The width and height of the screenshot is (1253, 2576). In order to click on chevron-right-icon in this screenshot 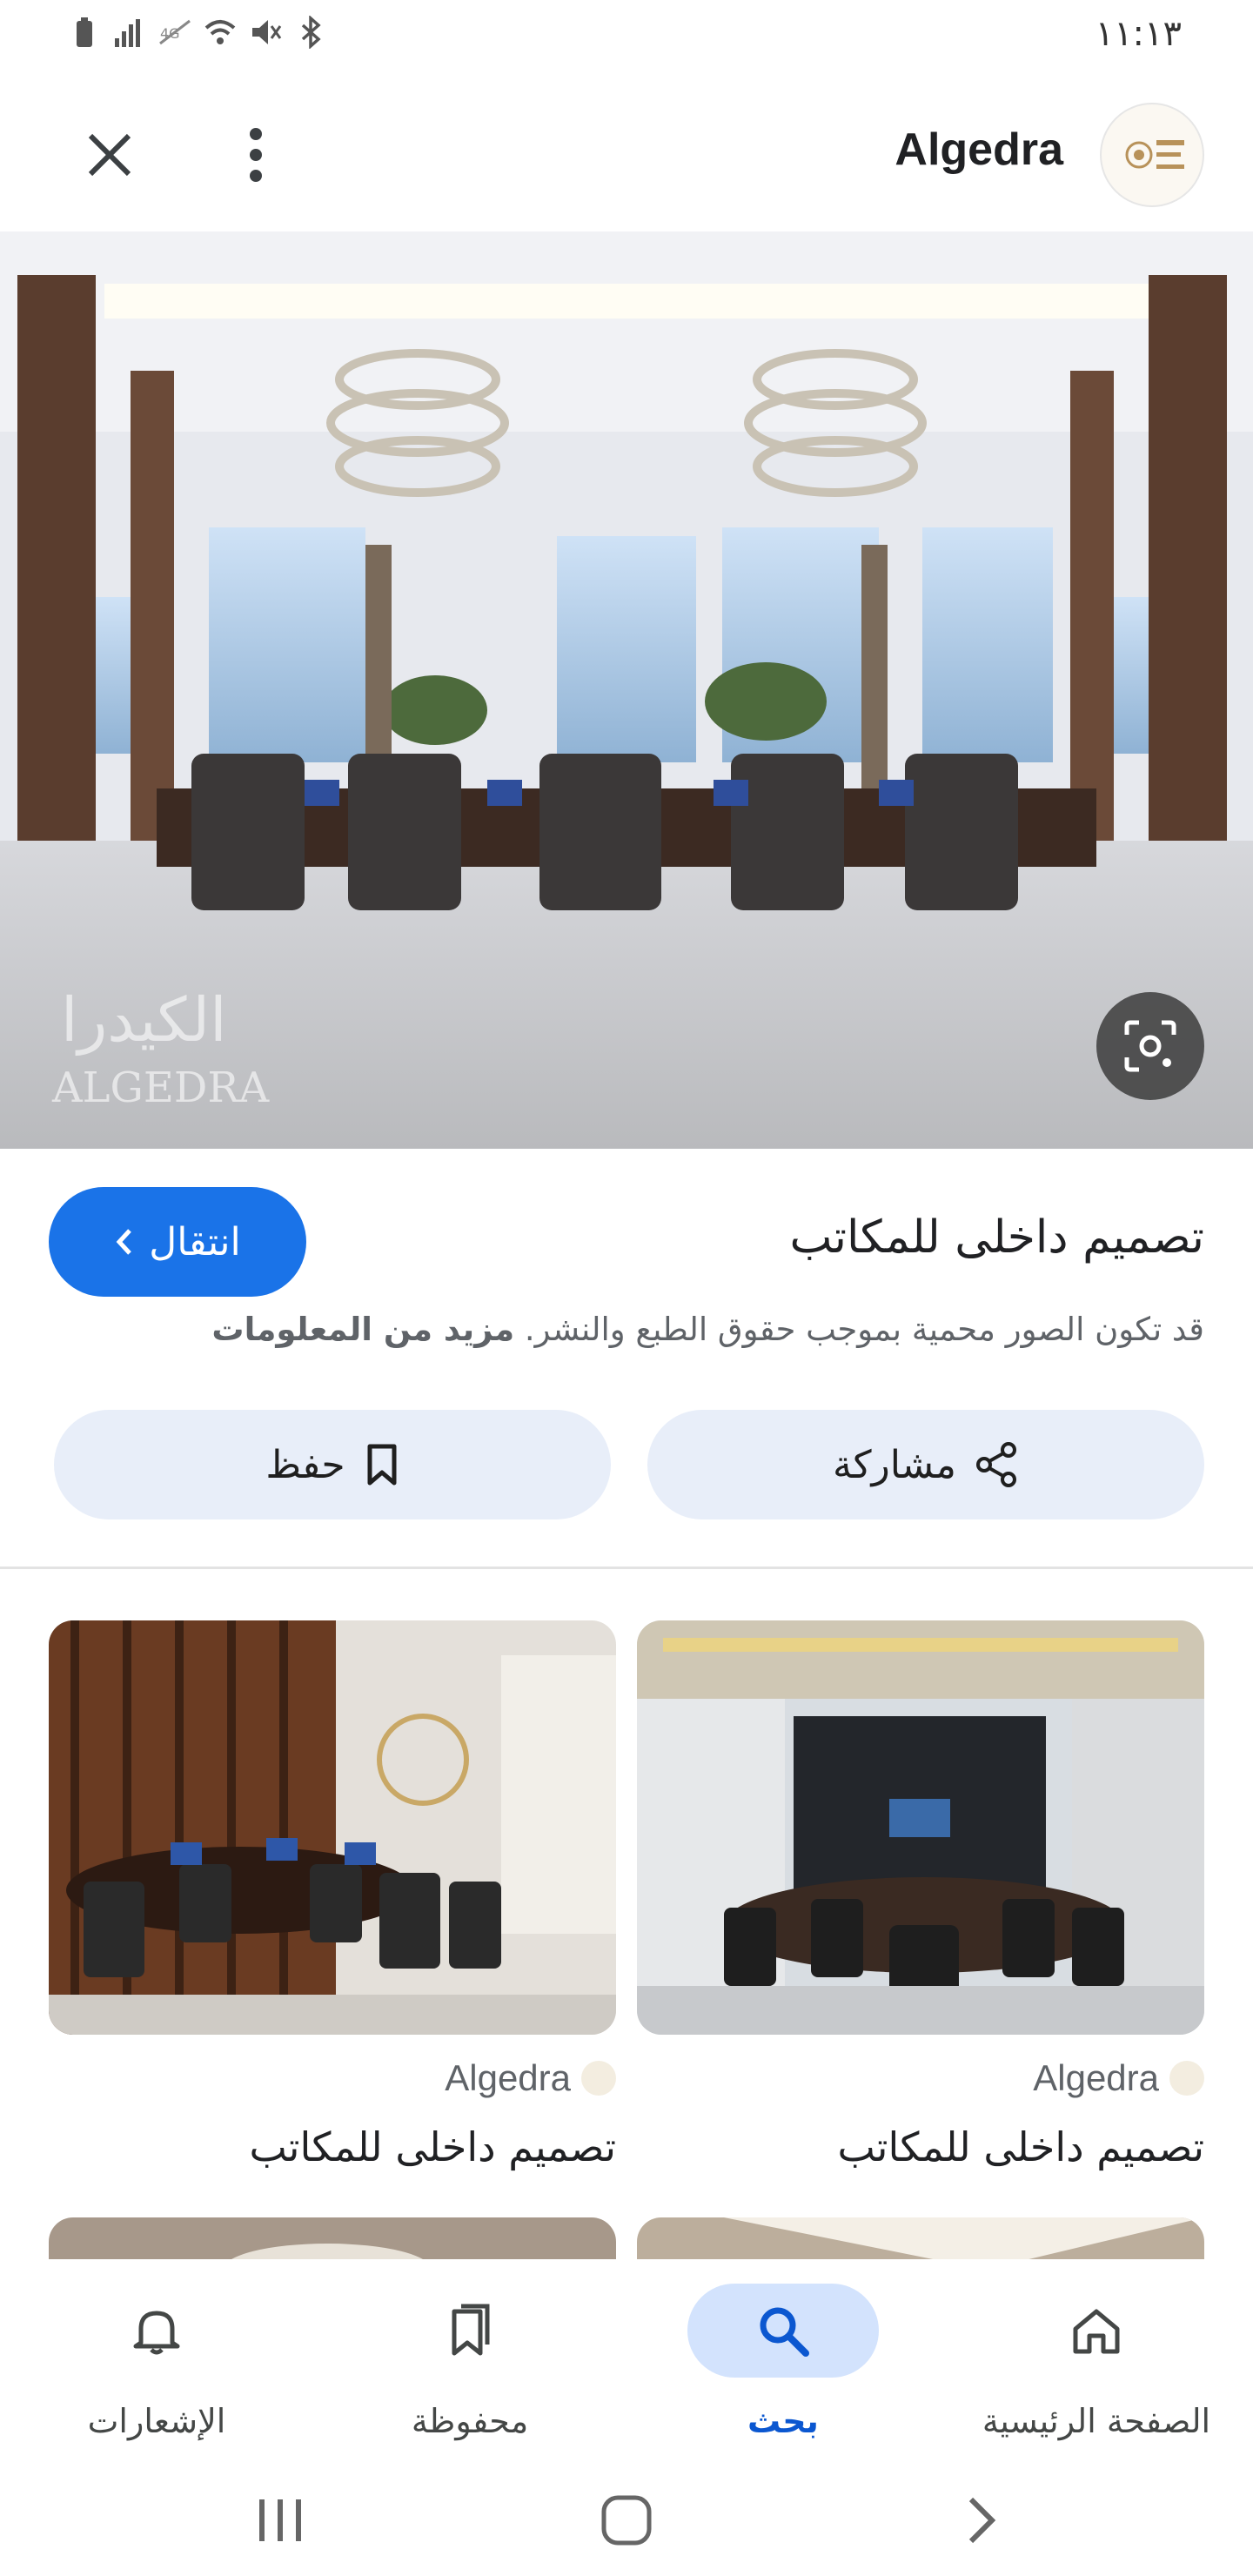, I will do `click(982, 2520)`.